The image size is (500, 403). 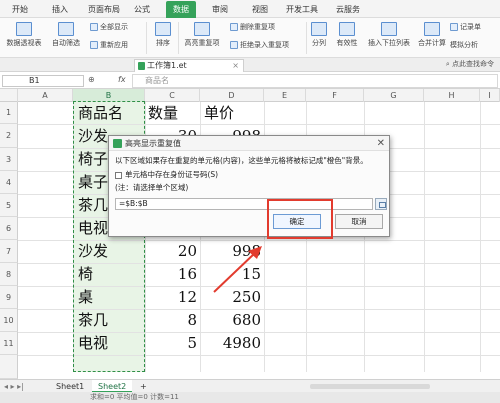 What do you see at coordinates (237, 269) in the screenshot?
I see `annotation-arrow` at bounding box center [237, 269].